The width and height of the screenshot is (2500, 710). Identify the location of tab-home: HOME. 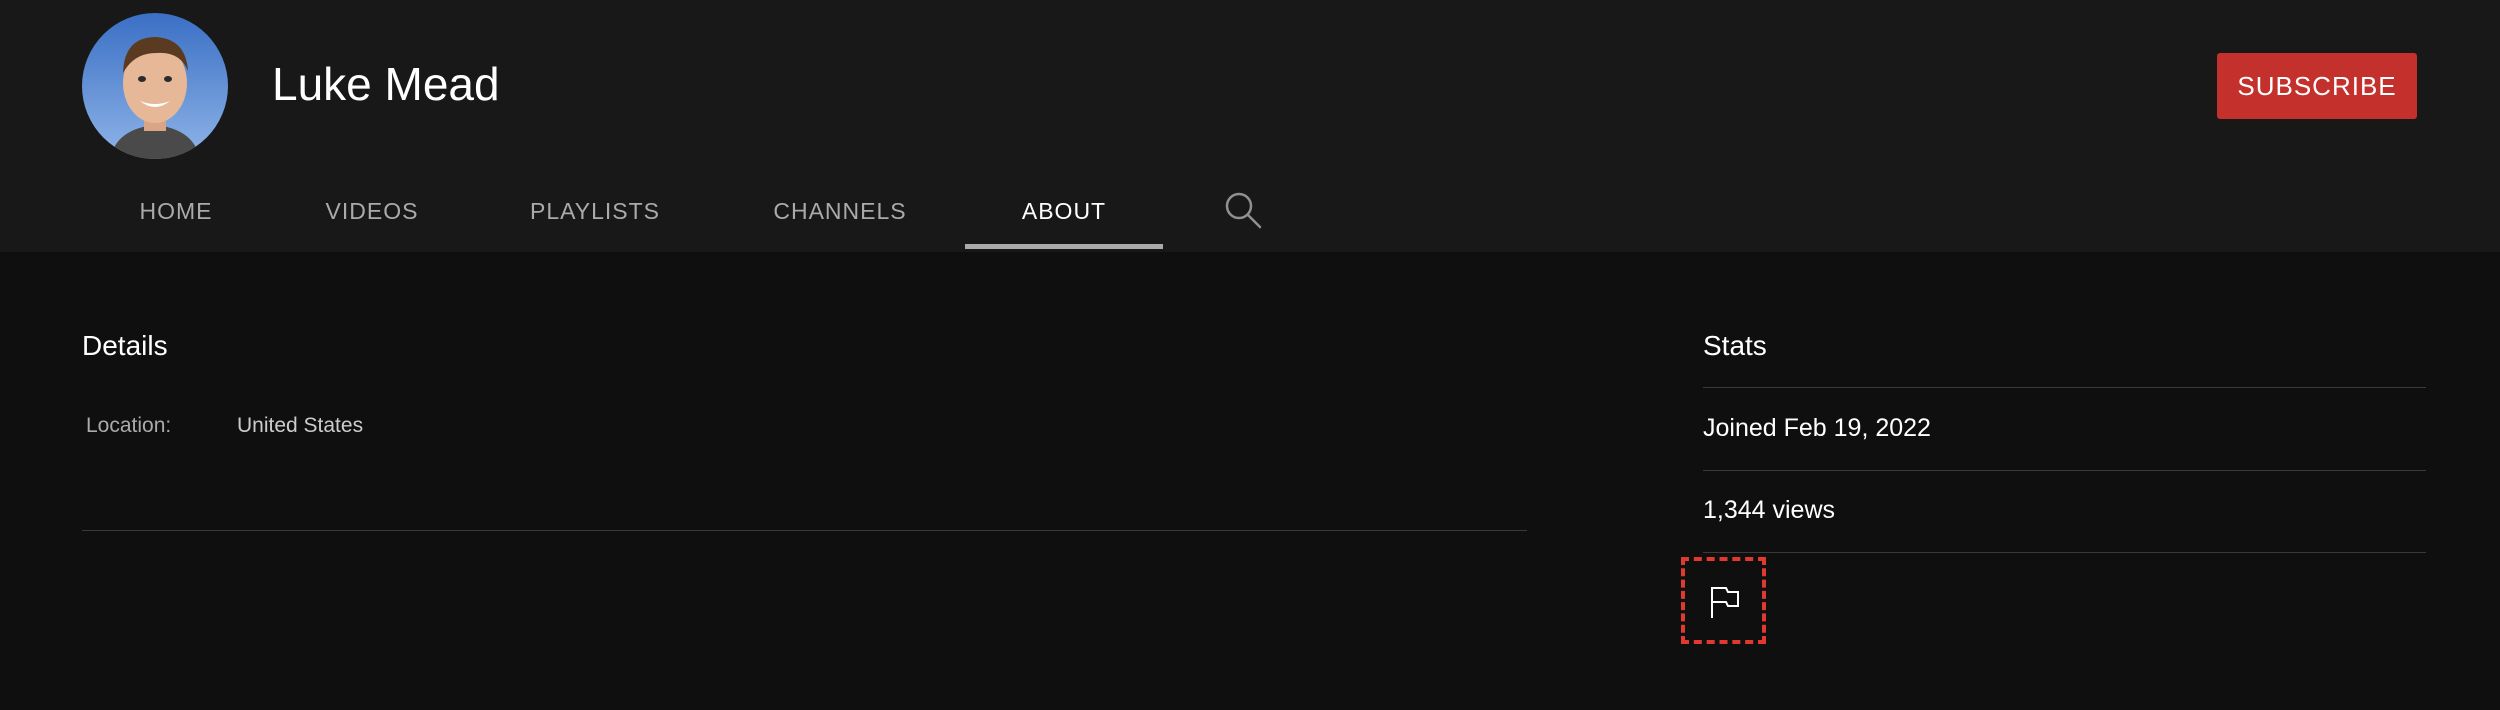
(176, 211).